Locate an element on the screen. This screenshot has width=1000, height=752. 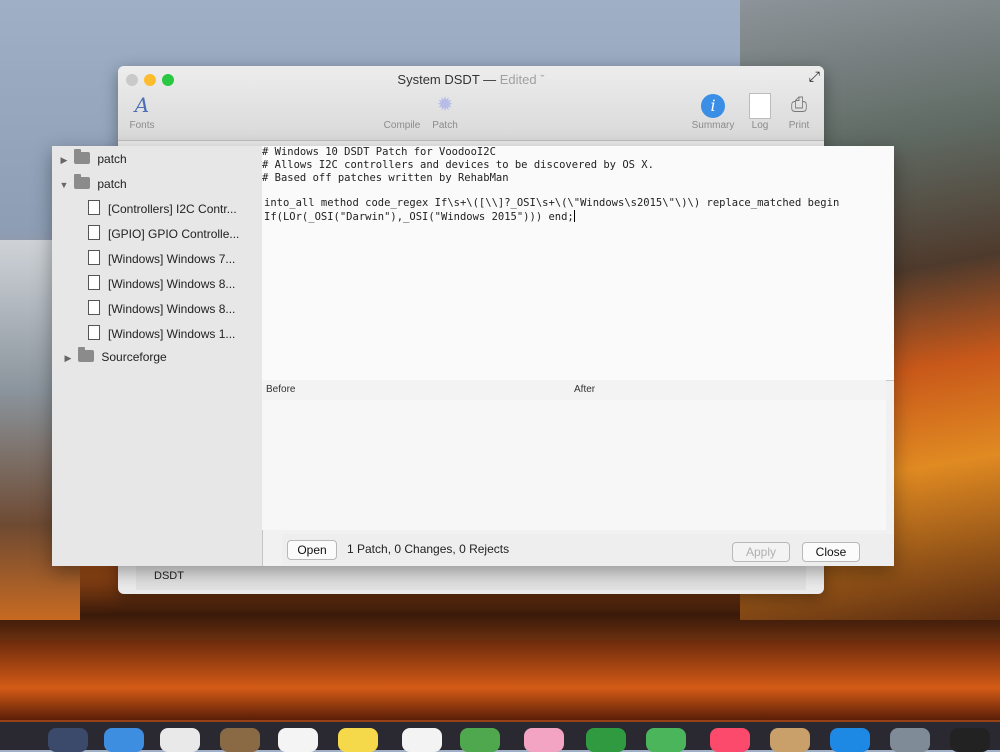
disclosure-down-icon: ▼ is located at coordinates (64, 185).